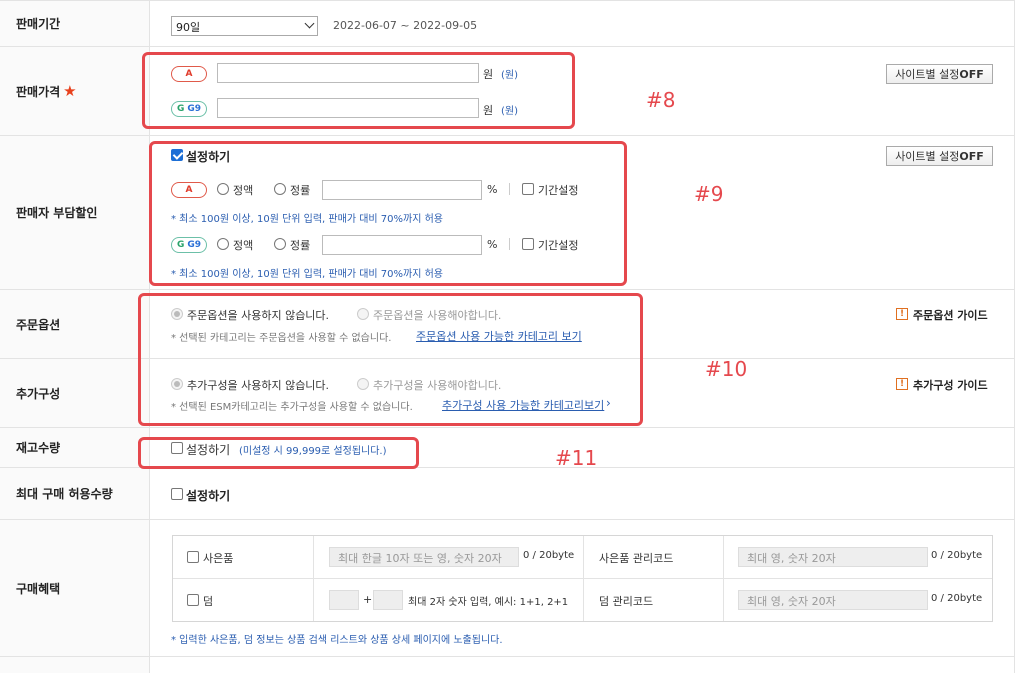 The height and width of the screenshot is (673, 1029). Describe the element at coordinates (709, 194) in the screenshot. I see `annotation-label-9: #9` at that location.